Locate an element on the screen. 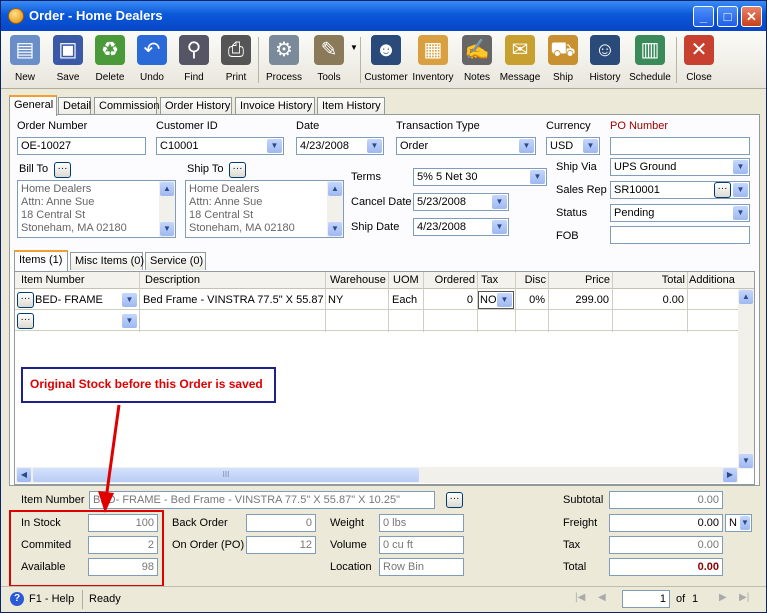 The image size is (767, 613). page-number-field: 1 is located at coordinates (646, 599).